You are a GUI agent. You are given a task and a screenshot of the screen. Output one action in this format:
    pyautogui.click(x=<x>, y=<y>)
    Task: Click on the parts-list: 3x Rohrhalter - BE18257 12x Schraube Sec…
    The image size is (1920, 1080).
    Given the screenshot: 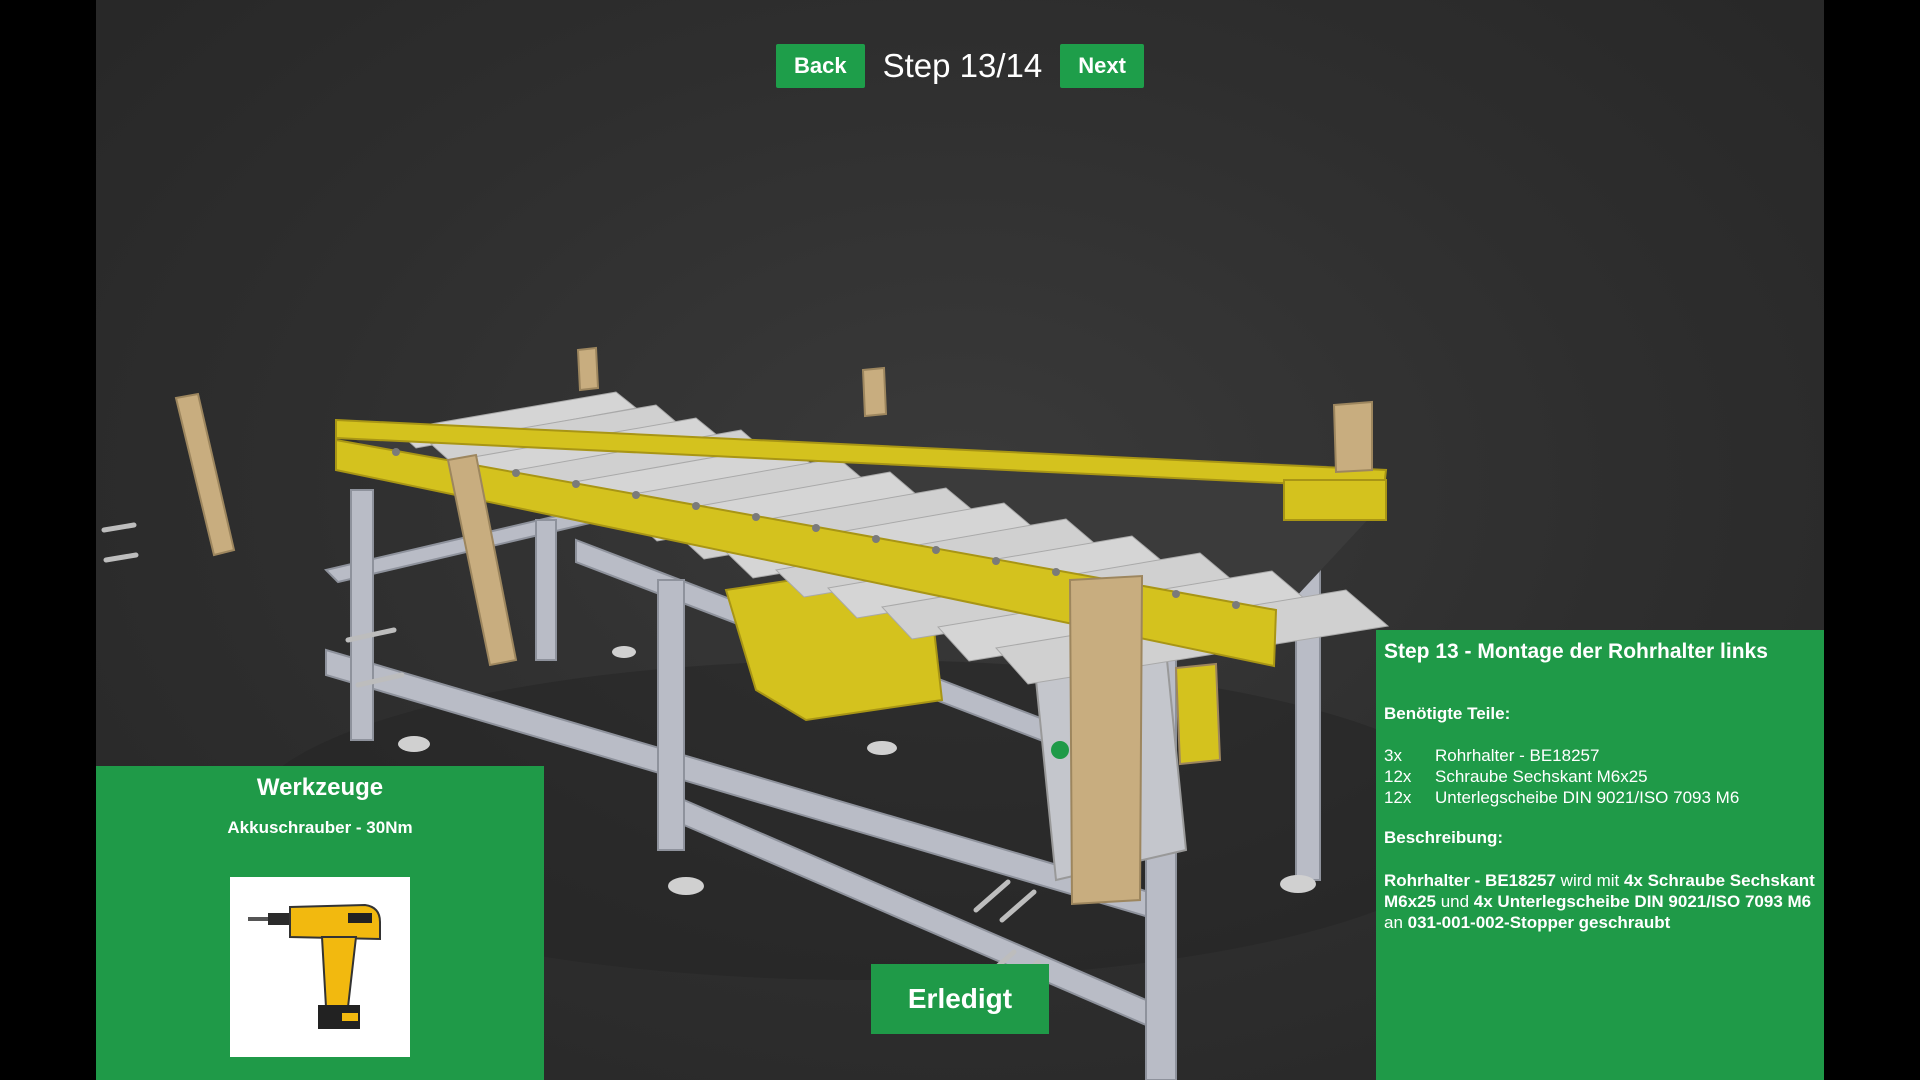 What is the action you would take?
    pyautogui.click(x=1561, y=776)
    